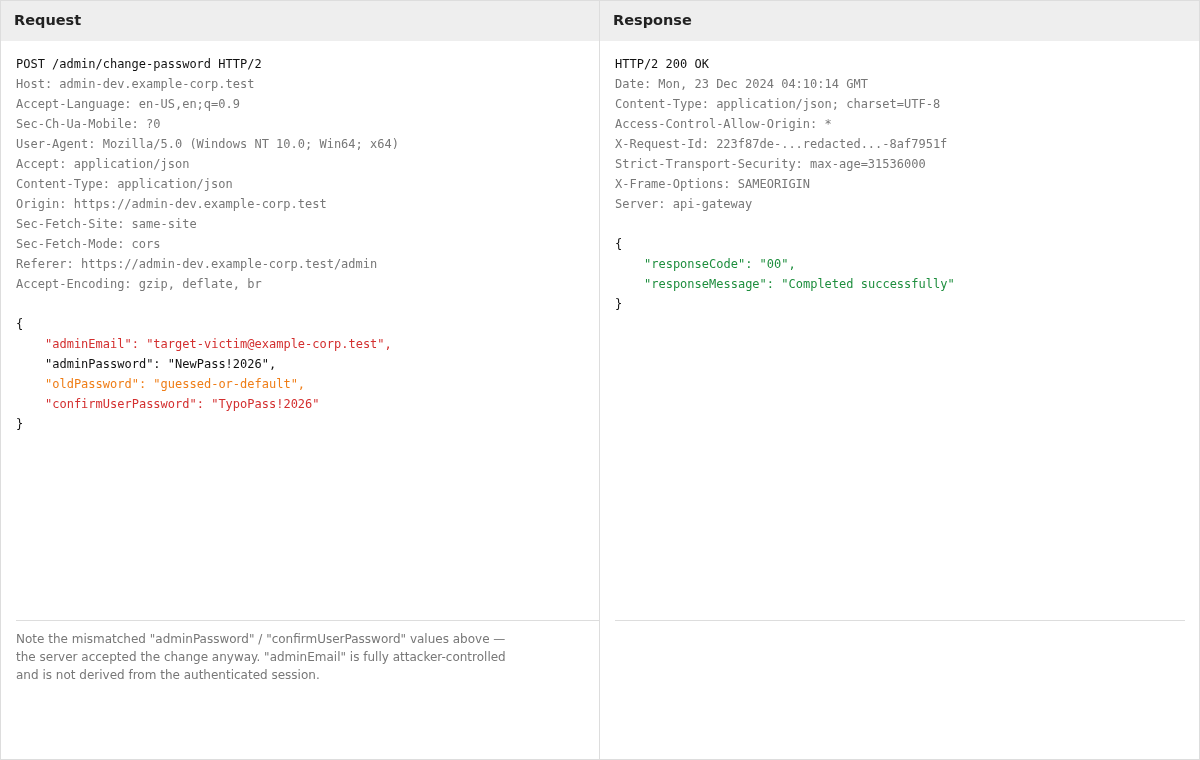 The height and width of the screenshot is (760, 1200). What do you see at coordinates (136, 84) in the screenshot?
I see `header-line: Host: admin-dev.example-corp.test` at bounding box center [136, 84].